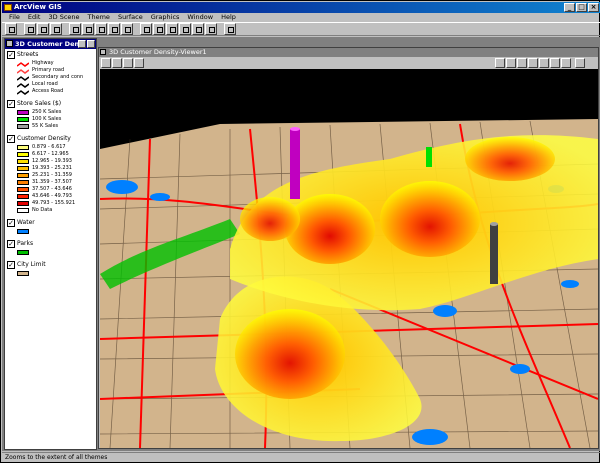 The width and height of the screenshot is (600, 463). Describe the element at coordinates (48, 70) in the screenshot. I see `legend-label: Primary road` at that location.